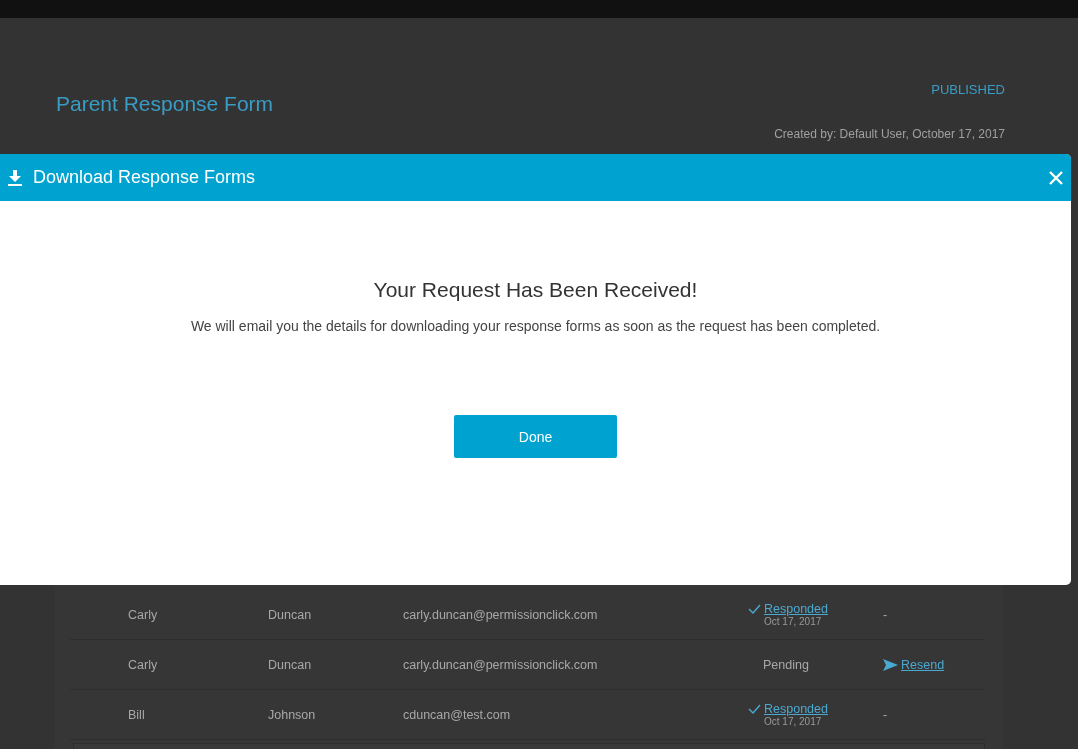 The image size is (1078, 749). Describe the element at coordinates (535, 290) in the screenshot. I see `modal-heading: Your Request Has Been Received!` at that location.